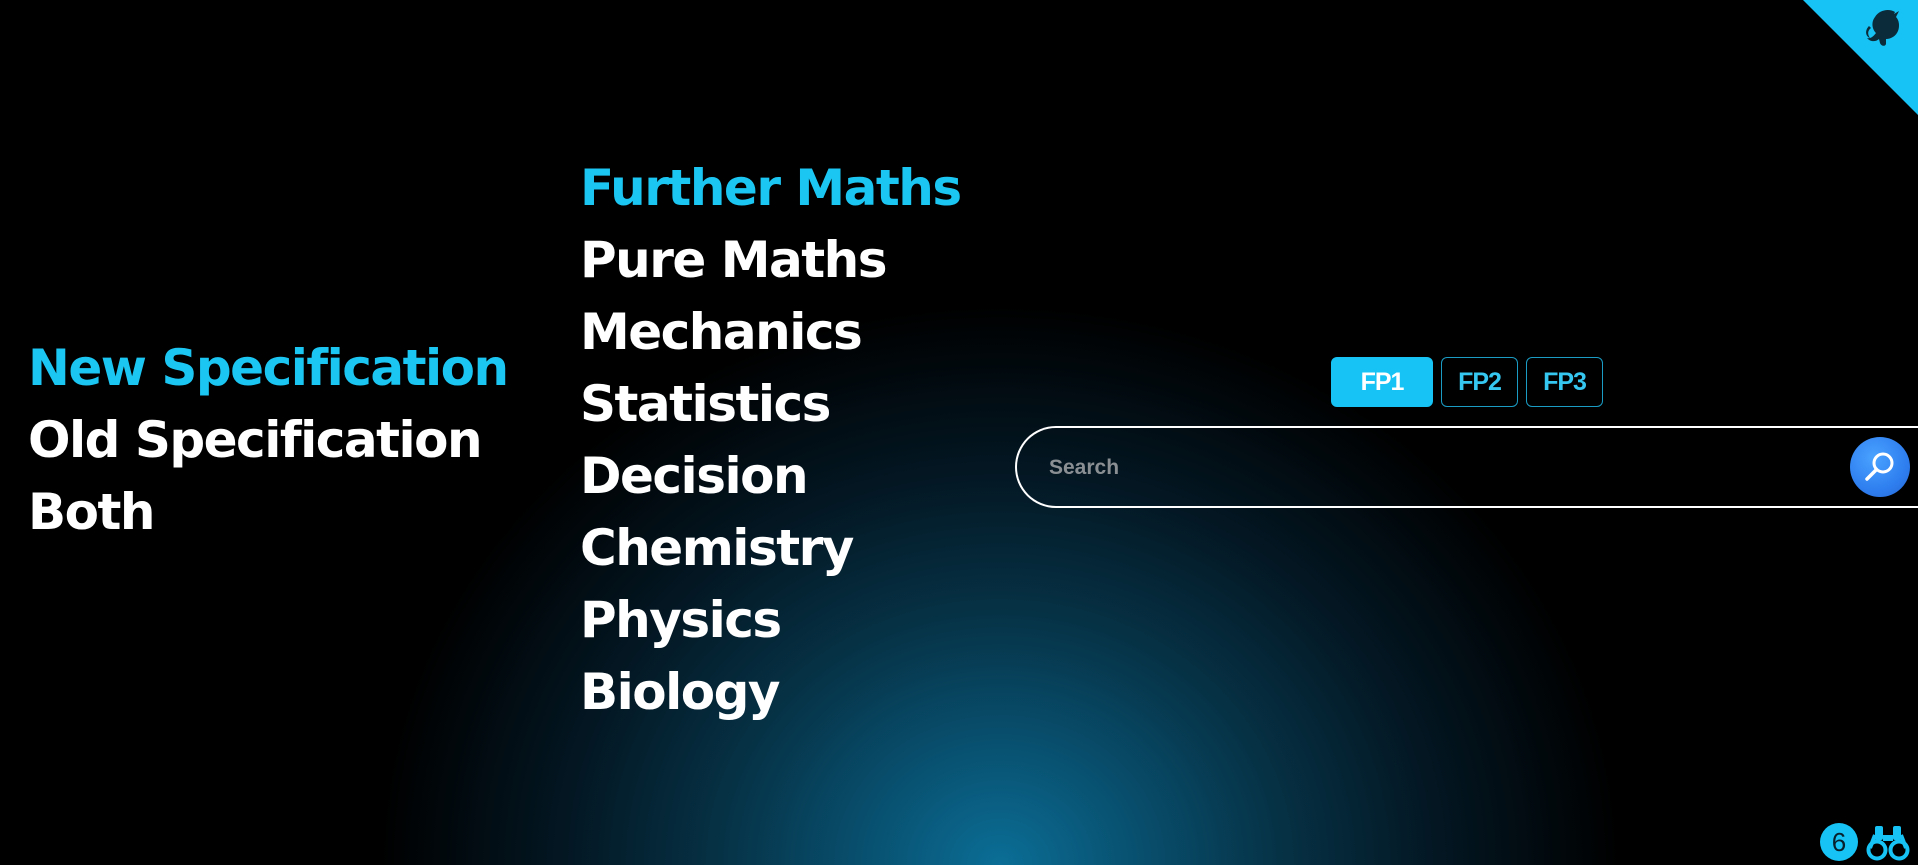  I want to click on subject-item-further-maths: Further Maths, so click(771, 188).